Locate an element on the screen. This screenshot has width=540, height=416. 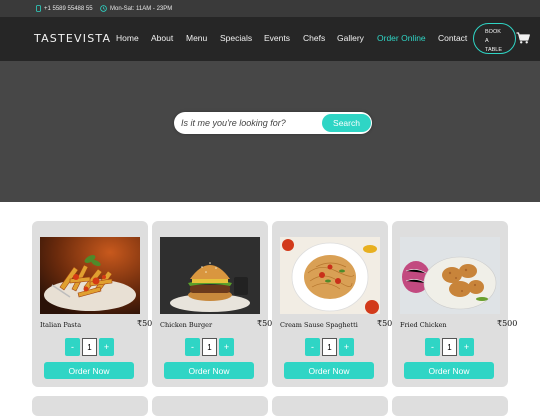
book-a-table-button: BOOK A TABLE is located at coordinates (494, 38).